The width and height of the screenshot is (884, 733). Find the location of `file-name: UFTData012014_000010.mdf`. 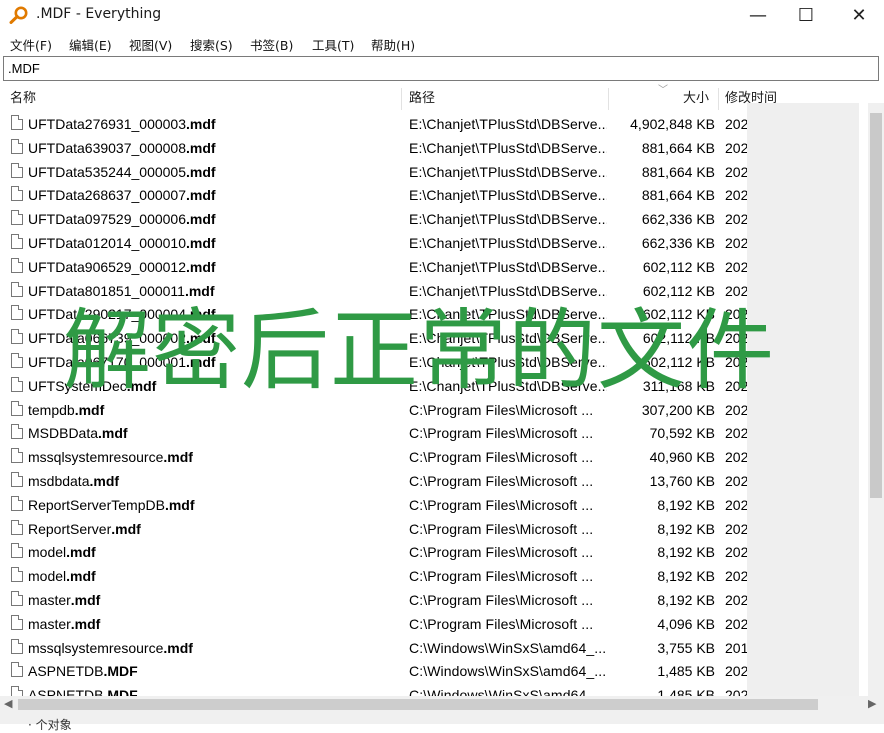

file-name: UFTData012014_000010.mdf is located at coordinates (212, 243).